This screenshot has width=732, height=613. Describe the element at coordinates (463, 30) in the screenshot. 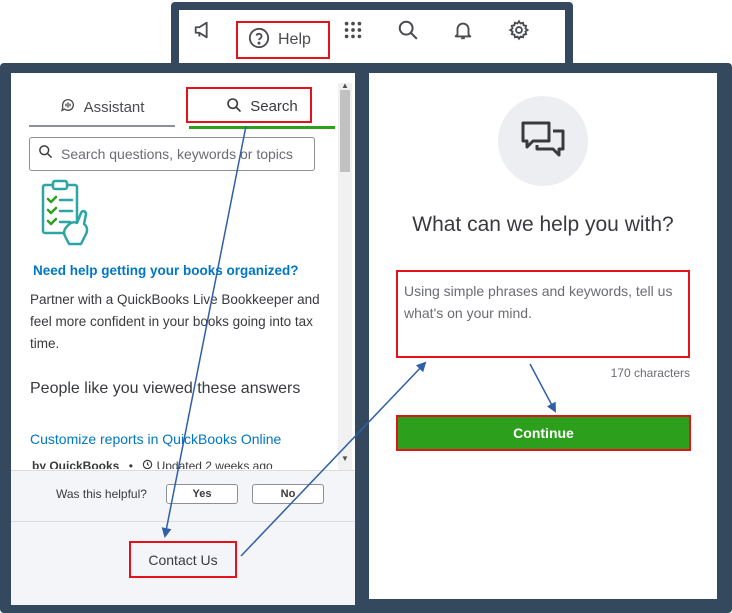

I see `bell-icon` at that location.